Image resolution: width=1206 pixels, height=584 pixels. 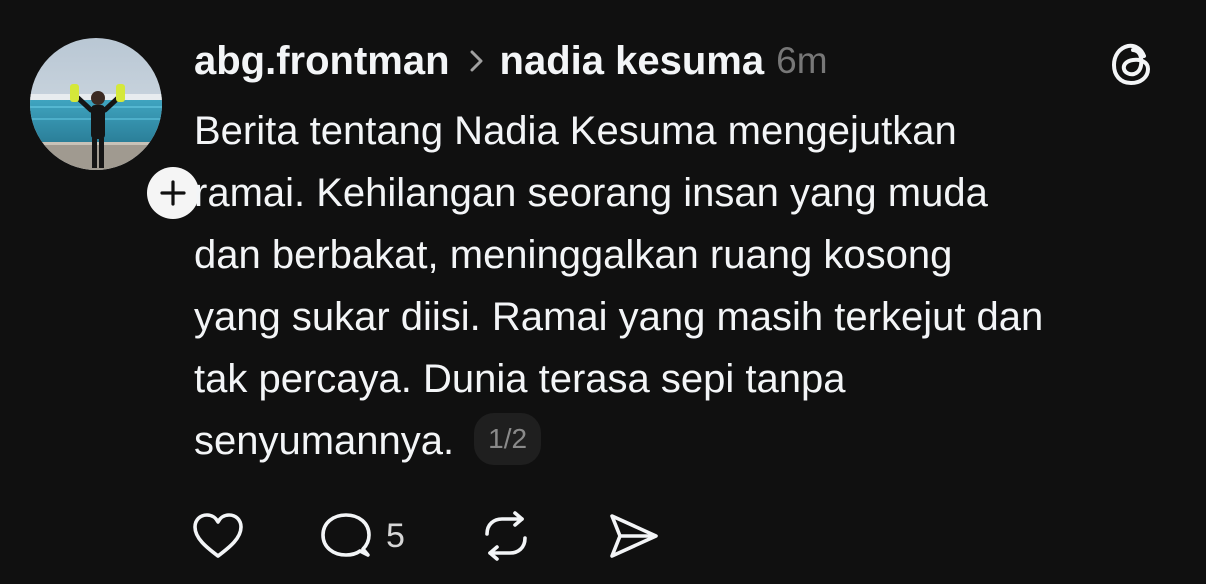 What do you see at coordinates (346, 535) in the screenshot?
I see `comment-icon` at bounding box center [346, 535].